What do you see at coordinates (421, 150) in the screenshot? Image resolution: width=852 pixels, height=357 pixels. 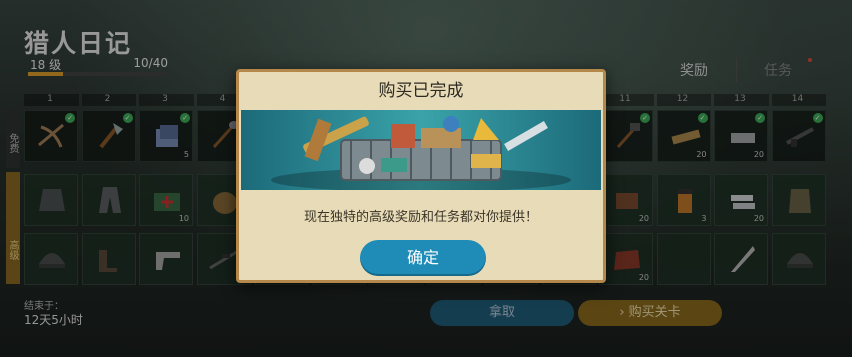 I see `loot-cart-icon` at bounding box center [421, 150].